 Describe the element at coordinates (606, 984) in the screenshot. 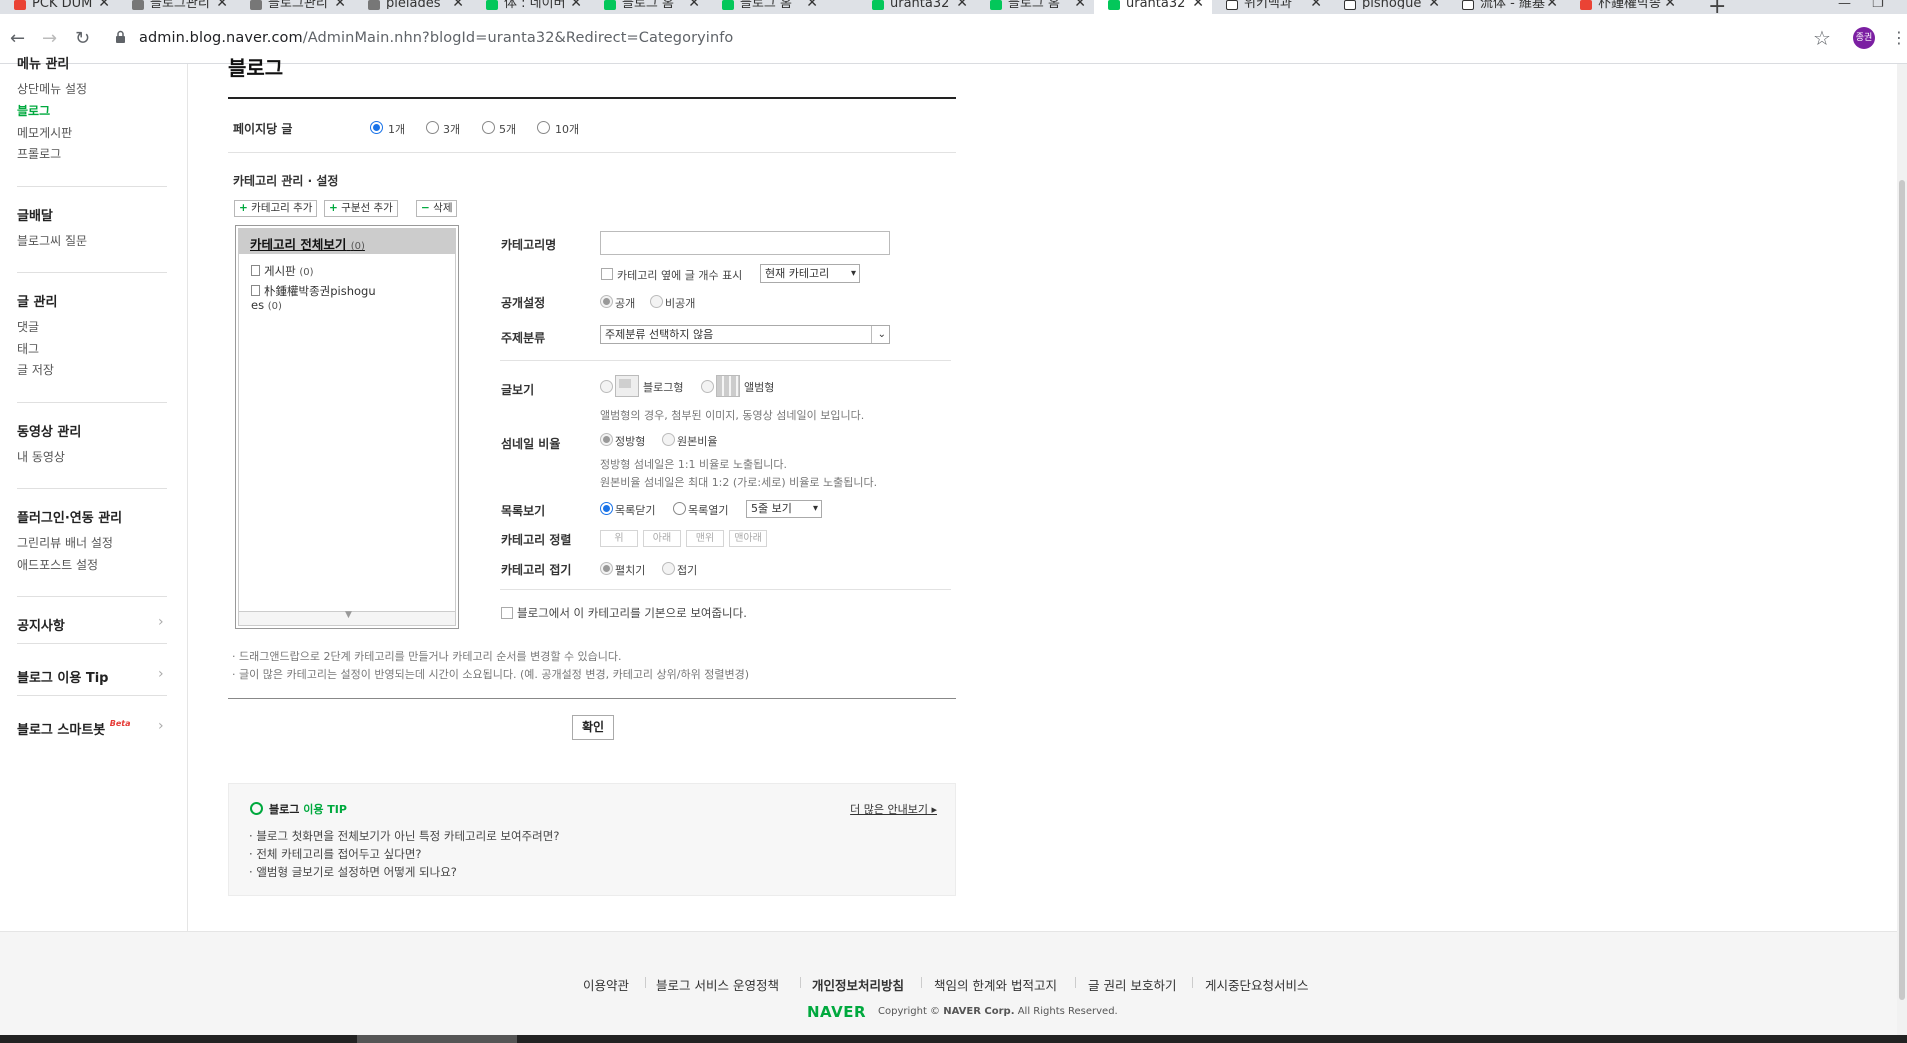

I see `footer-link-terms: 이용약관` at that location.